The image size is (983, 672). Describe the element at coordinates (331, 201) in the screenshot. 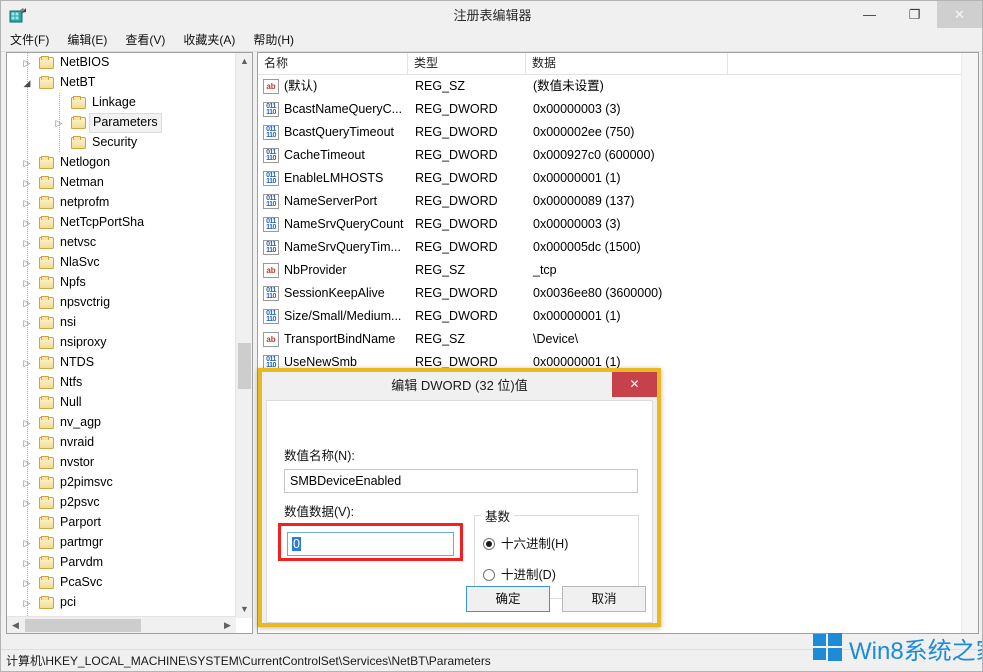

I see `cell-name: NameServerPort` at that location.